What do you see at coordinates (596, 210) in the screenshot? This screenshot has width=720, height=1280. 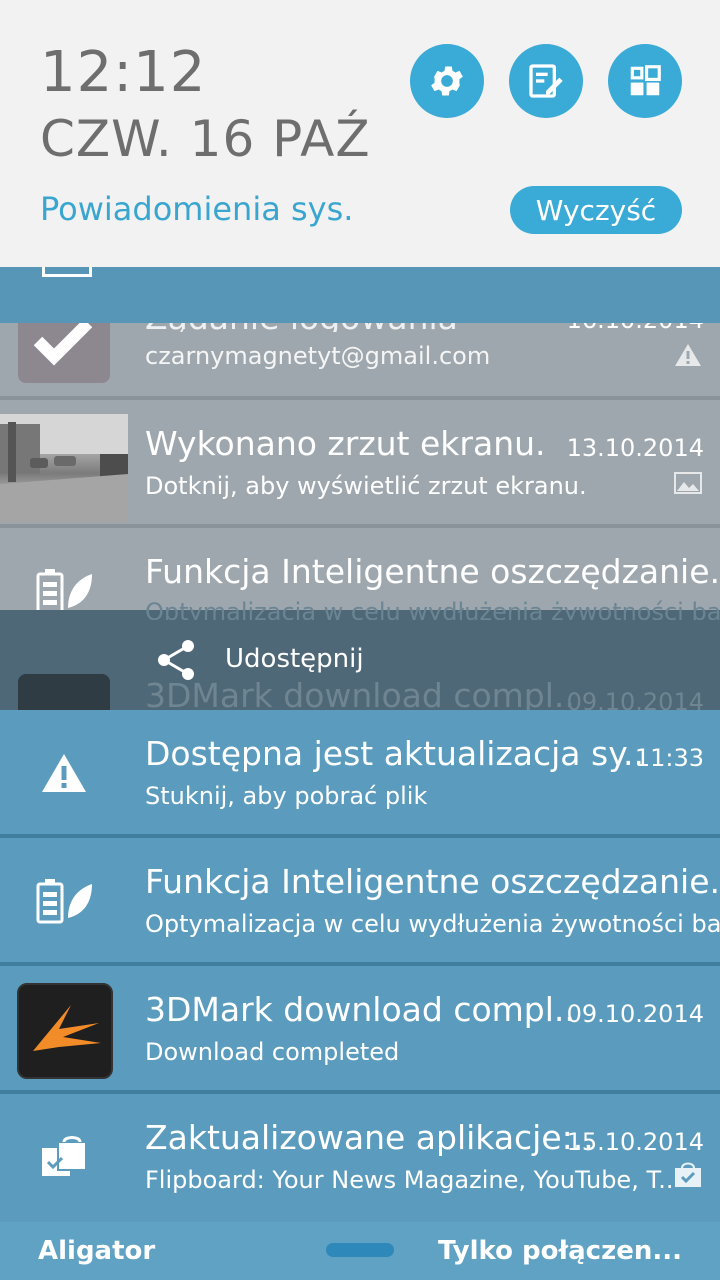 I see `clear-button: Wyczyść` at bounding box center [596, 210].